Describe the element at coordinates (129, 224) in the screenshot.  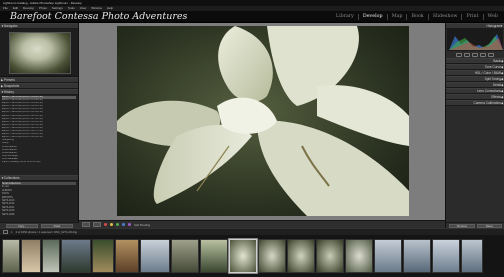
I see `purple-label-icon` at that location.